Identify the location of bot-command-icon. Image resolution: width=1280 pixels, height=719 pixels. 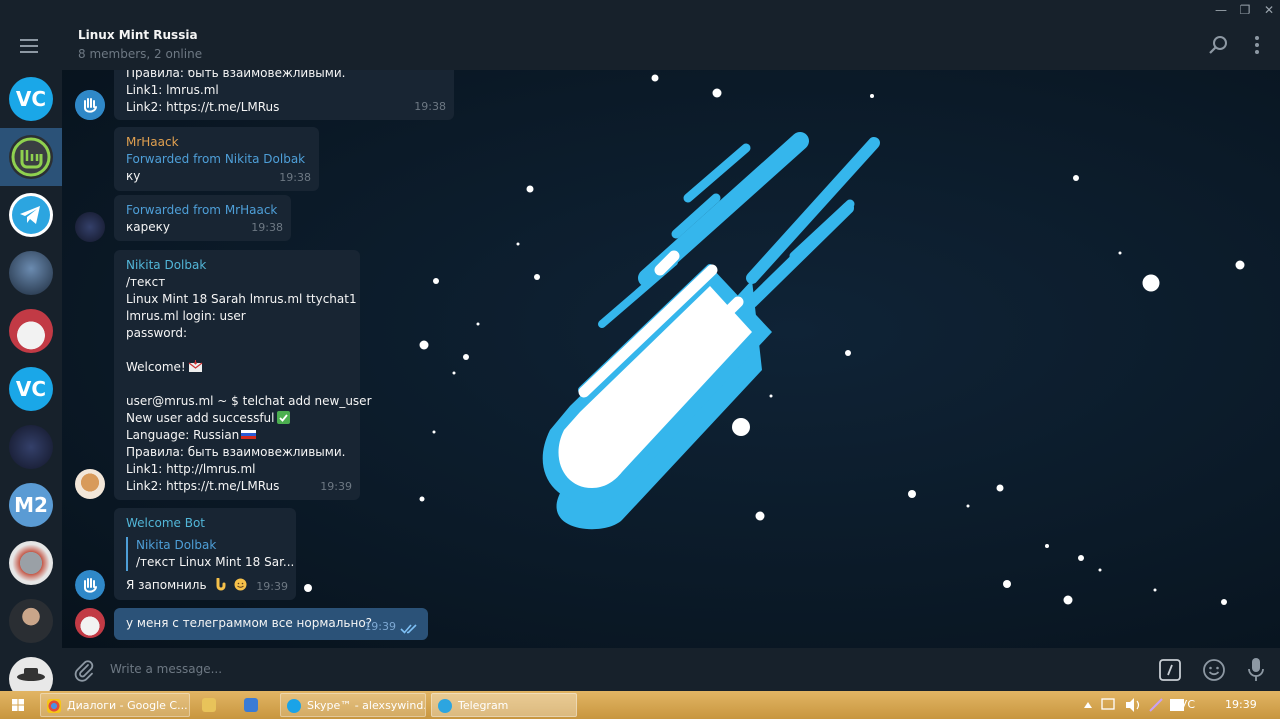
(1170, 670).